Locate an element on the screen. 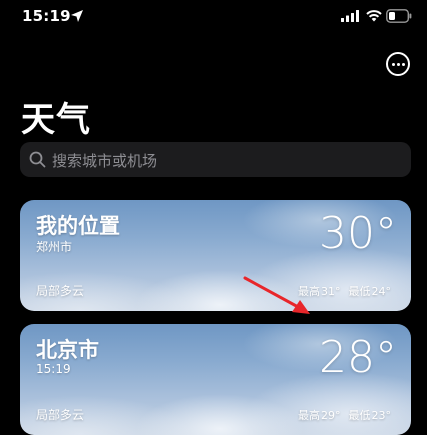  city-name: 我的位置 is located at coordinates (78, 226).